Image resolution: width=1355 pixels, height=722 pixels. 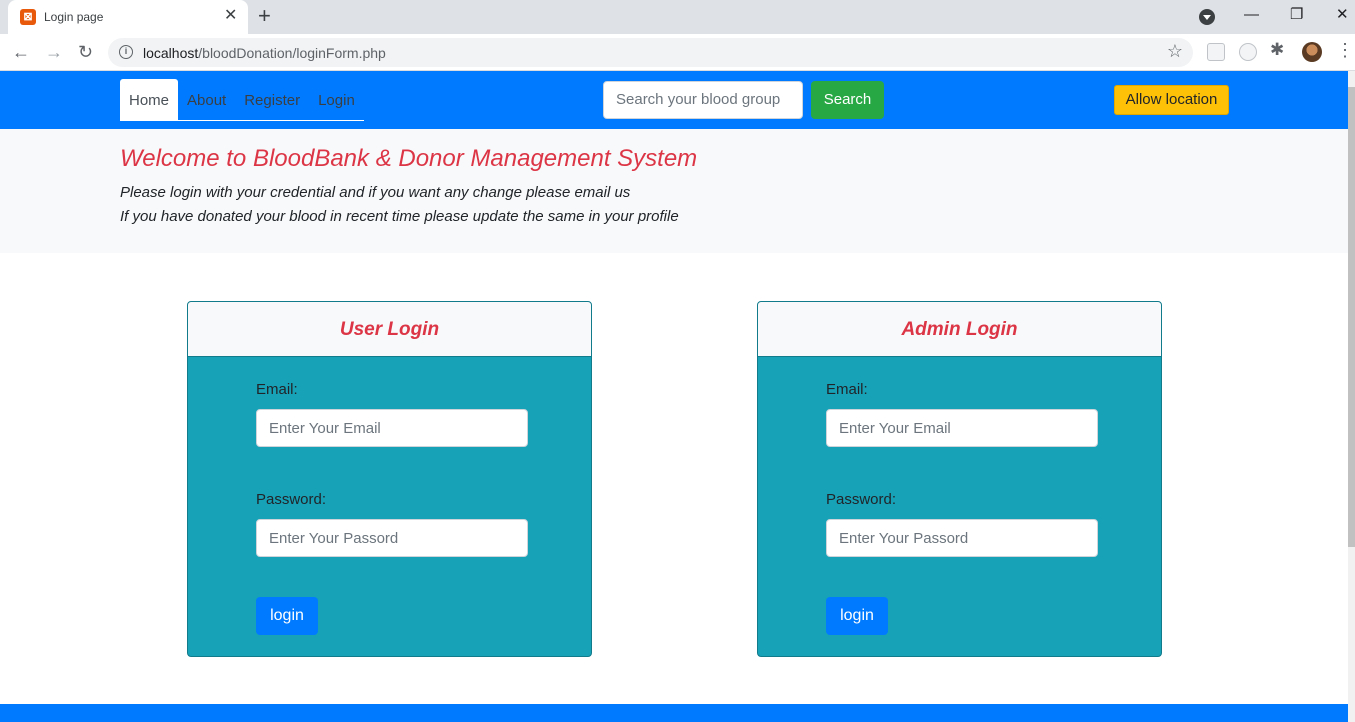 What do you see at coordinates (287, 616) in the screenshot?
I see `user-login-button: login` at bounding box center [287, 616].